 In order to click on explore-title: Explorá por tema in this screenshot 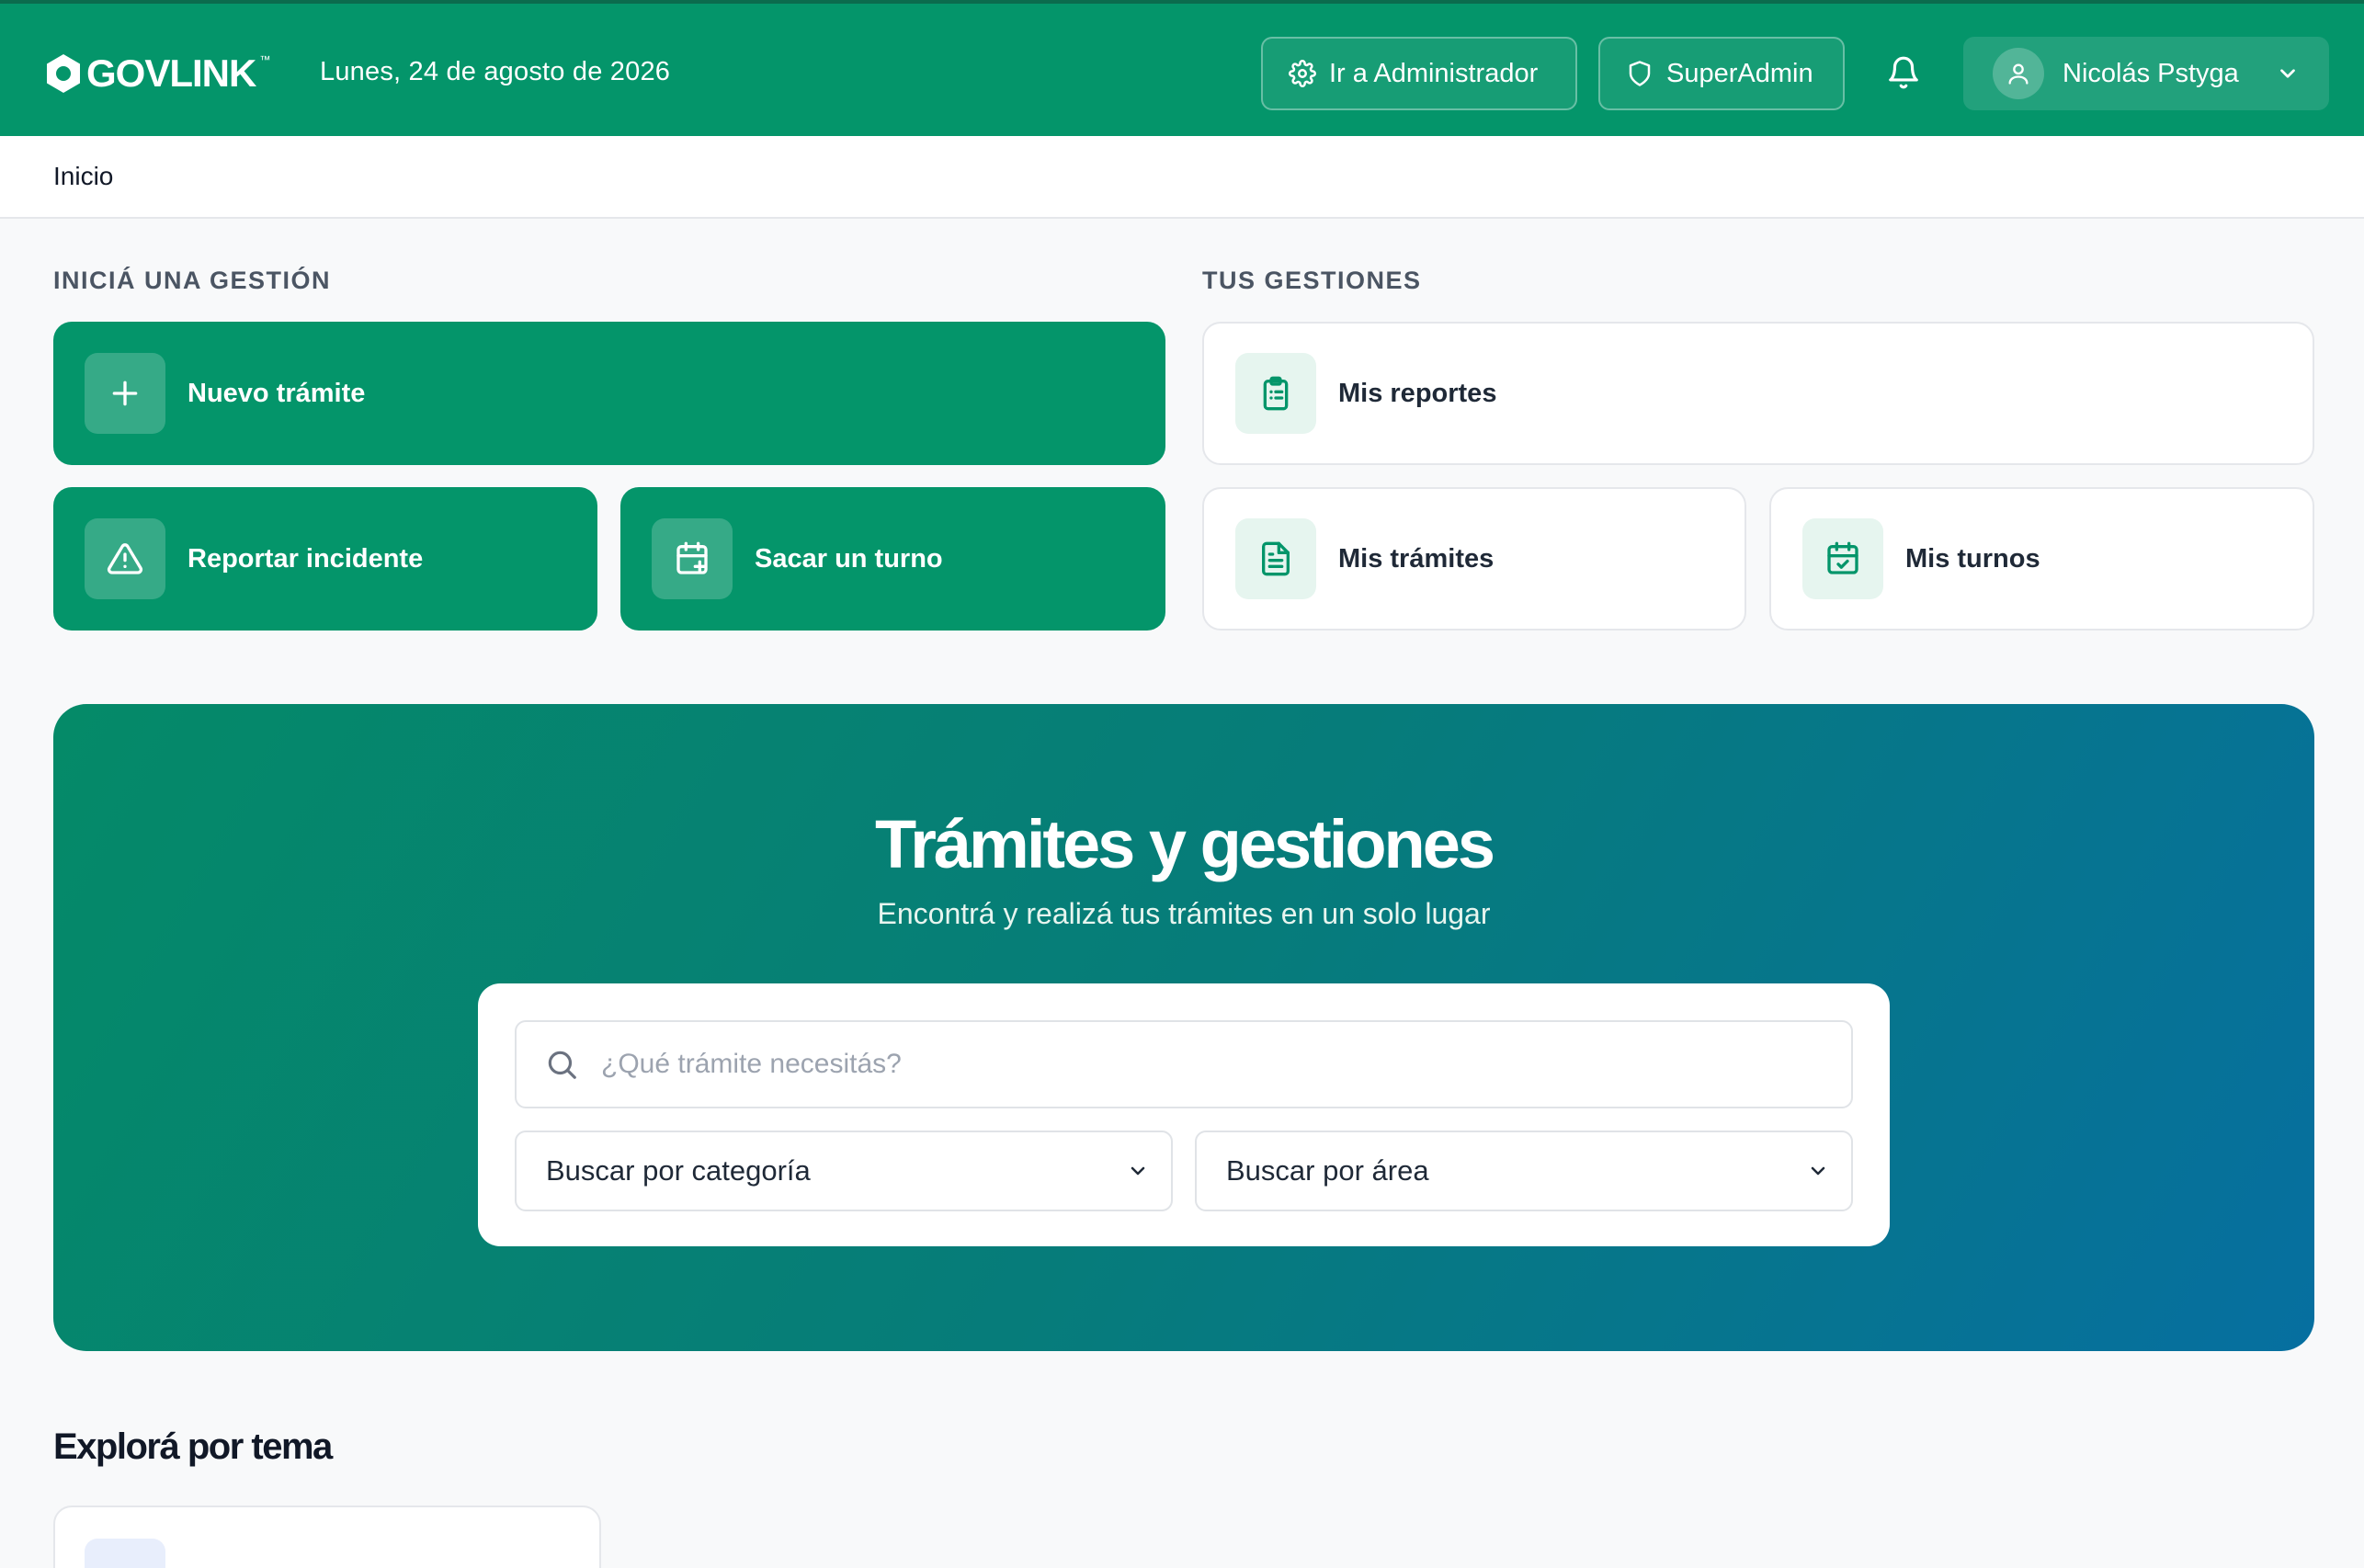, I will do `click(193, 1446)`.